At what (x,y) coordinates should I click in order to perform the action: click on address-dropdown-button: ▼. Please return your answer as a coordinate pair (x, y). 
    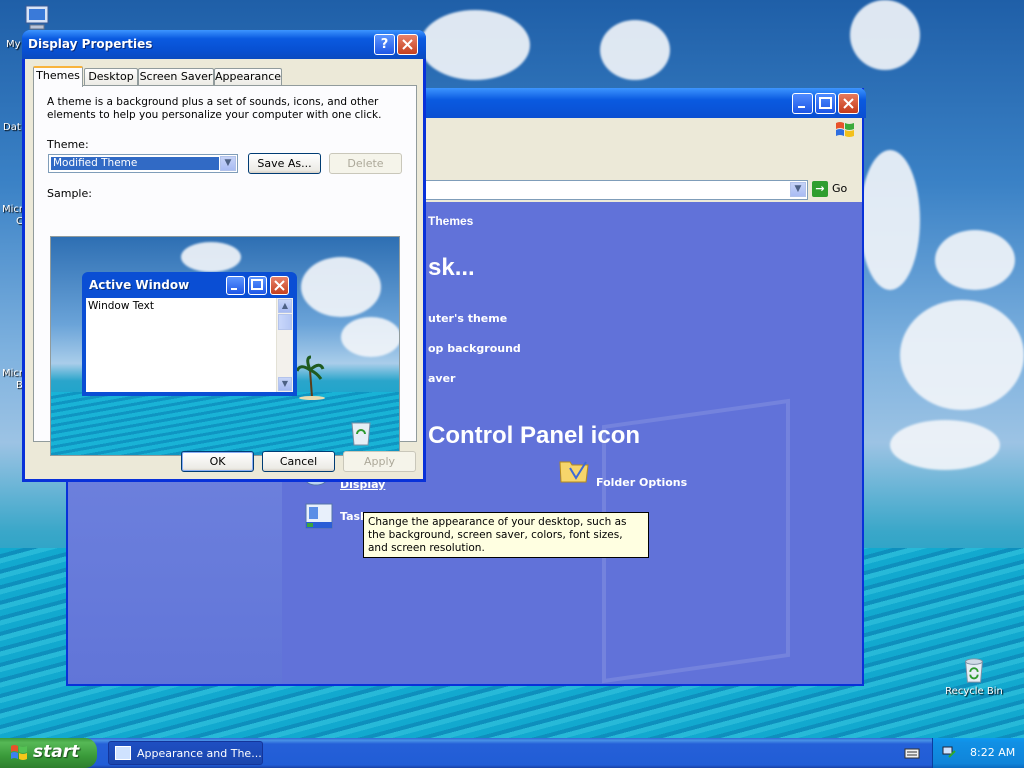
    Looking at the image, I should click on (798, 189).